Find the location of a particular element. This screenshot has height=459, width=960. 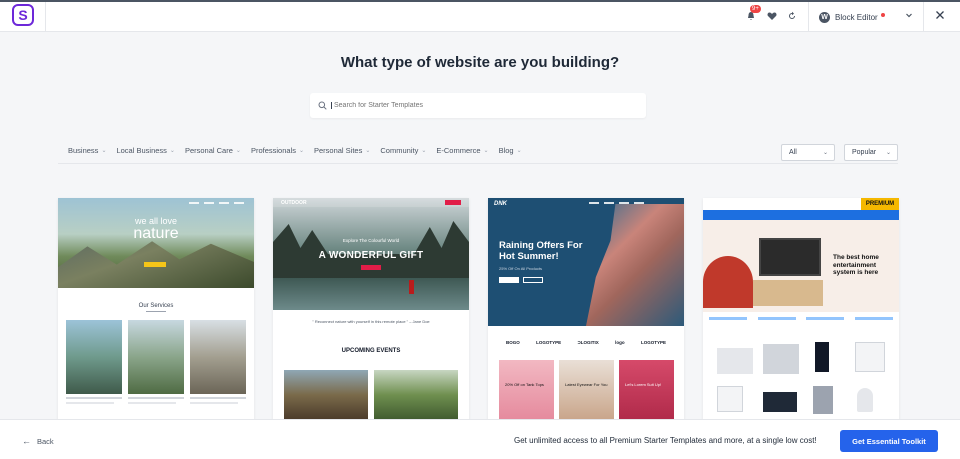

category-strip is located at coordinates (801, 318).